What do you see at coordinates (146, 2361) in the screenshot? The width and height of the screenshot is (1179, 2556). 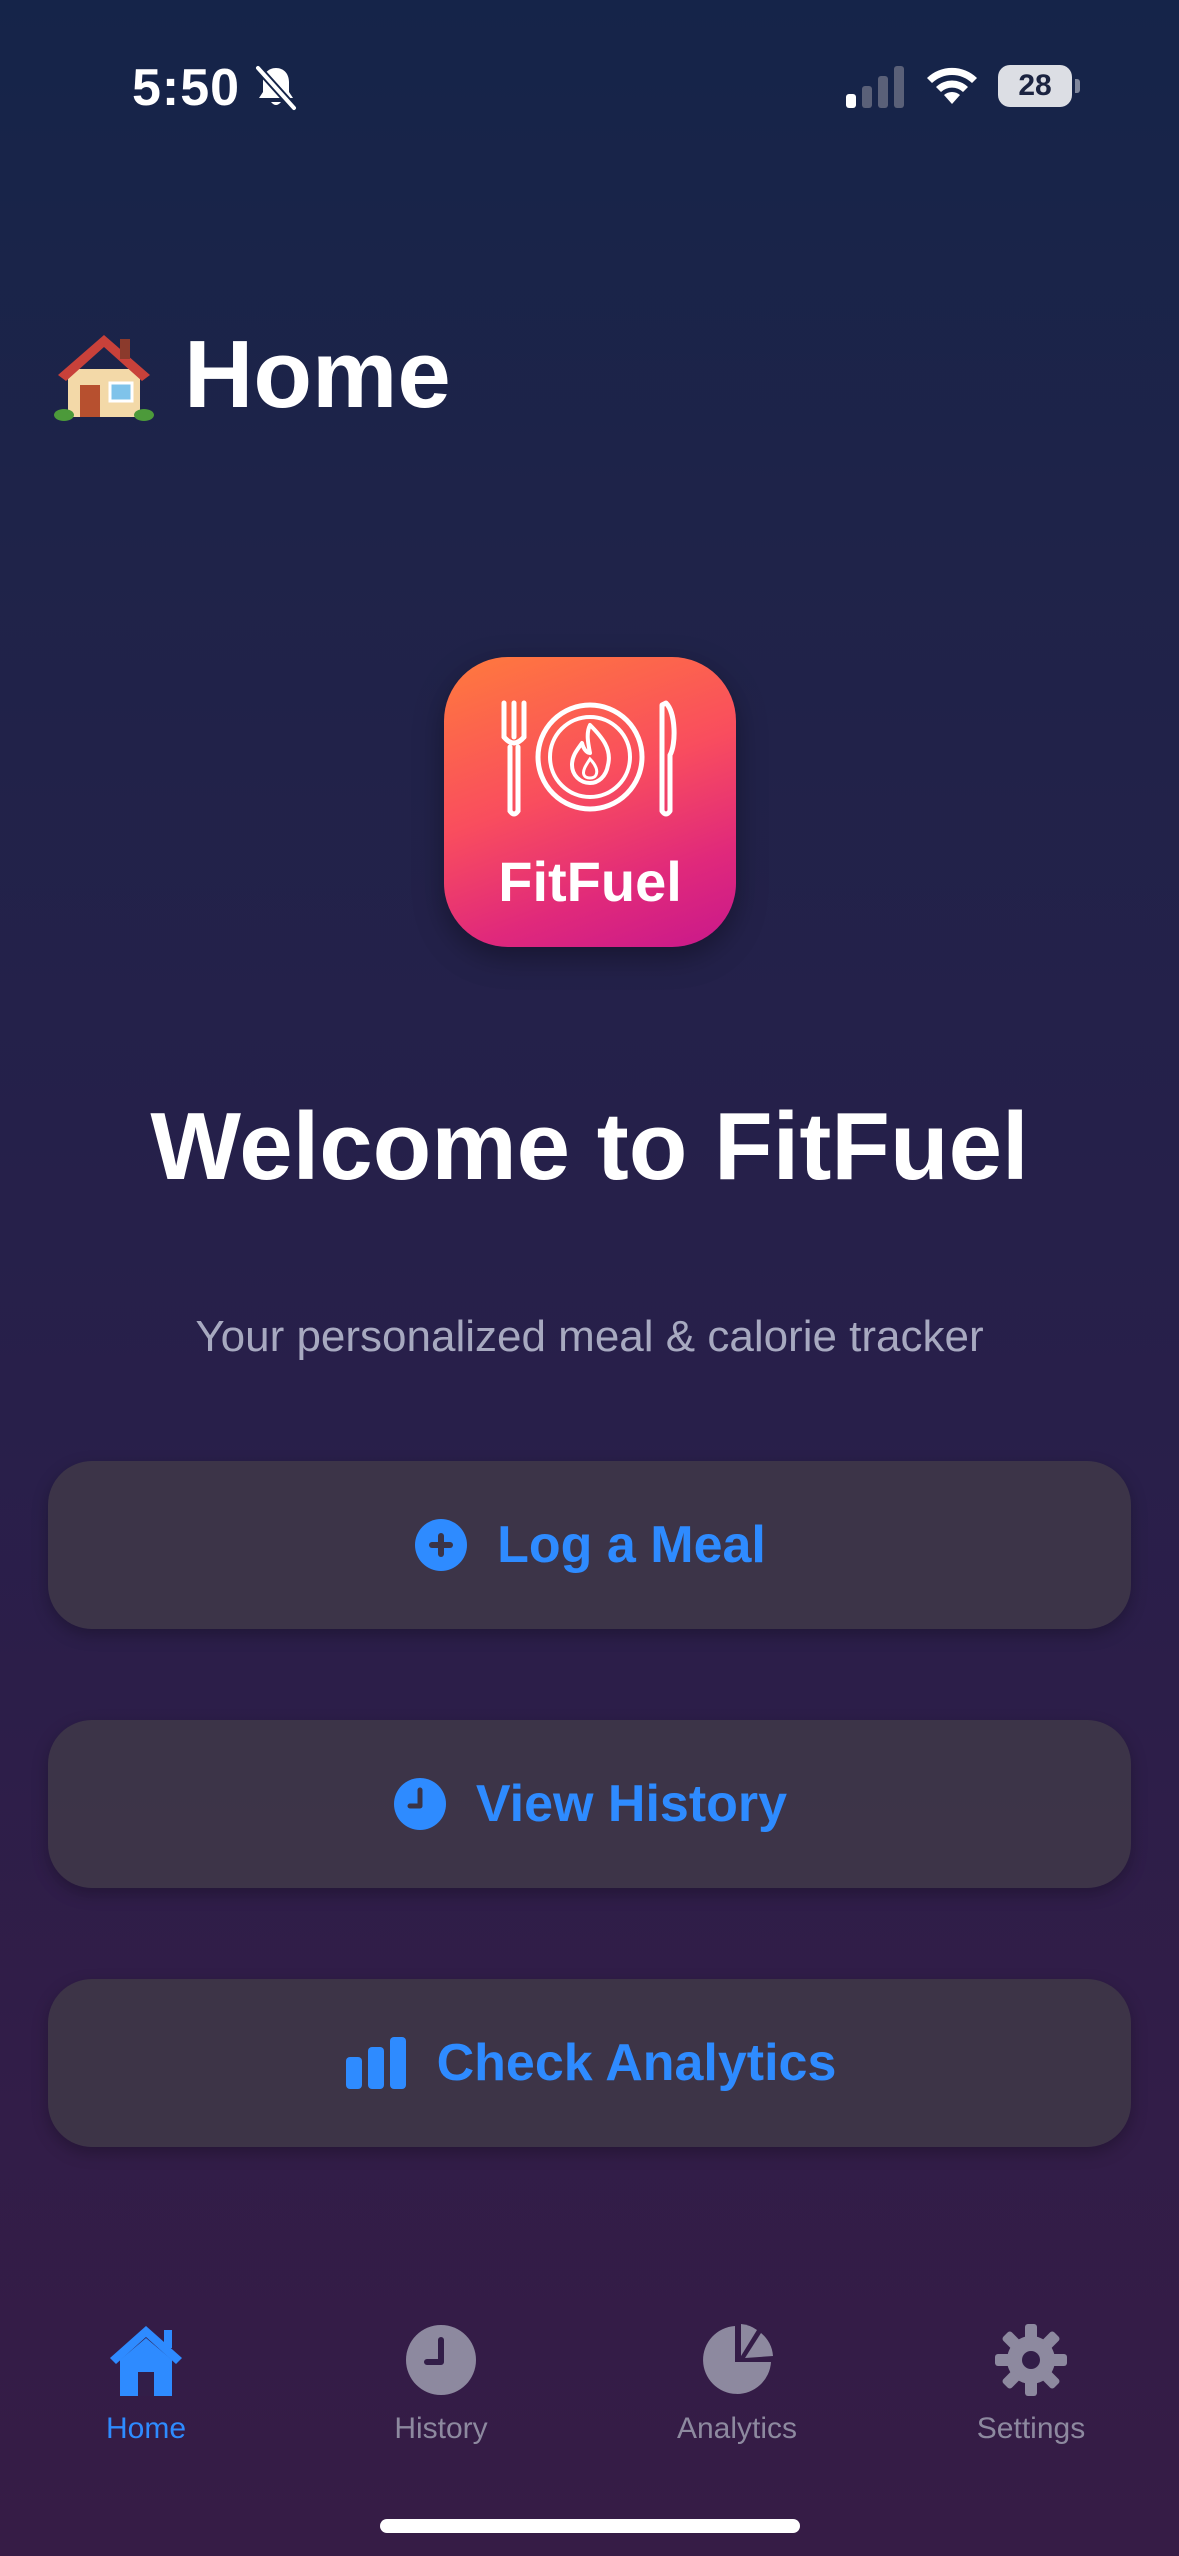 I see `house-icon` at bounding box center [146, 2361].